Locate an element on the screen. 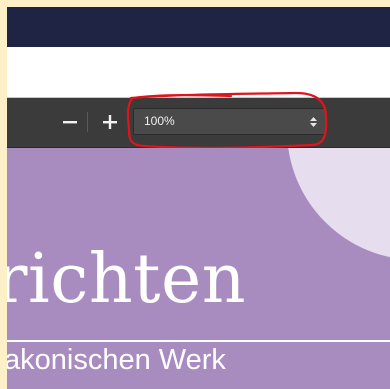  plus-icon is located at coordinates (110, 122).